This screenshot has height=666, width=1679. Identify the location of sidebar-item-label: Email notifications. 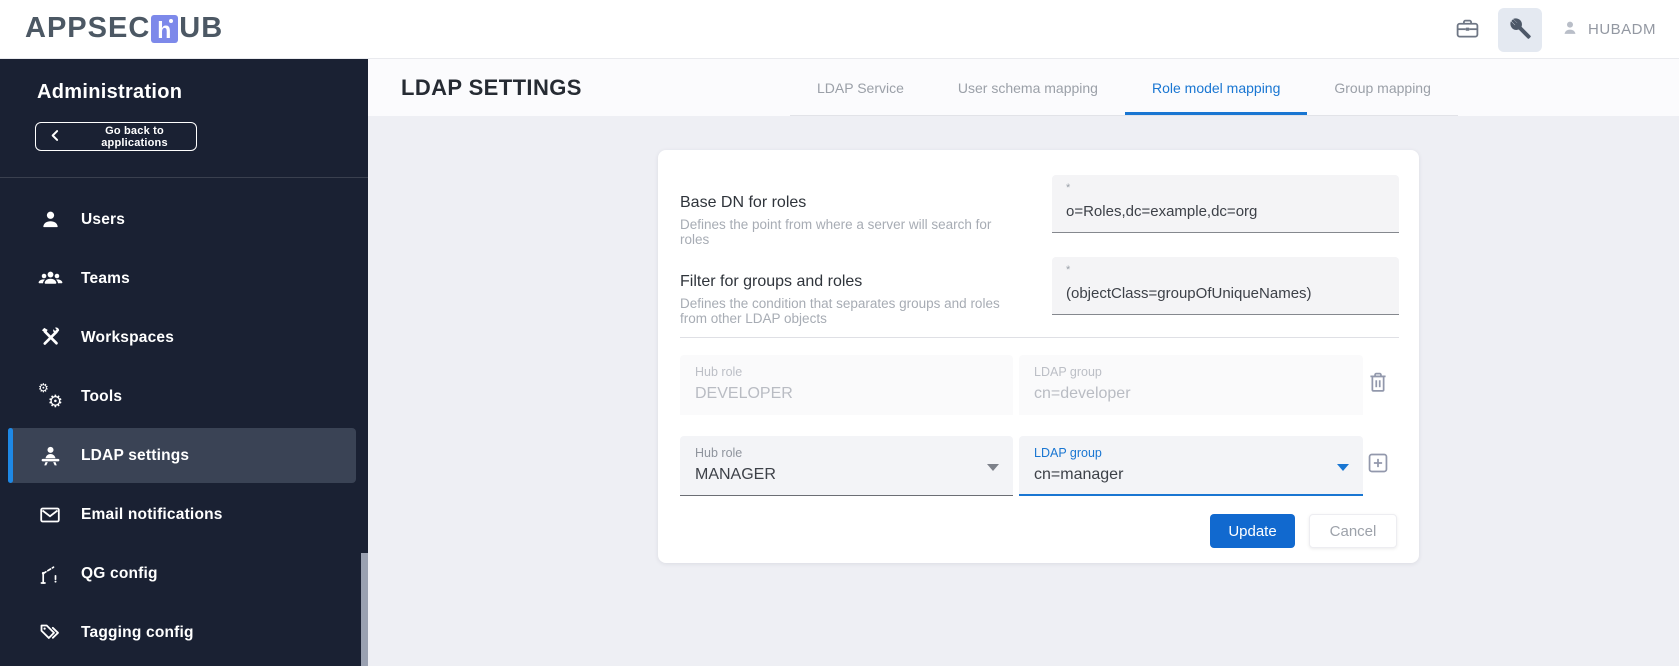
(152, 514).